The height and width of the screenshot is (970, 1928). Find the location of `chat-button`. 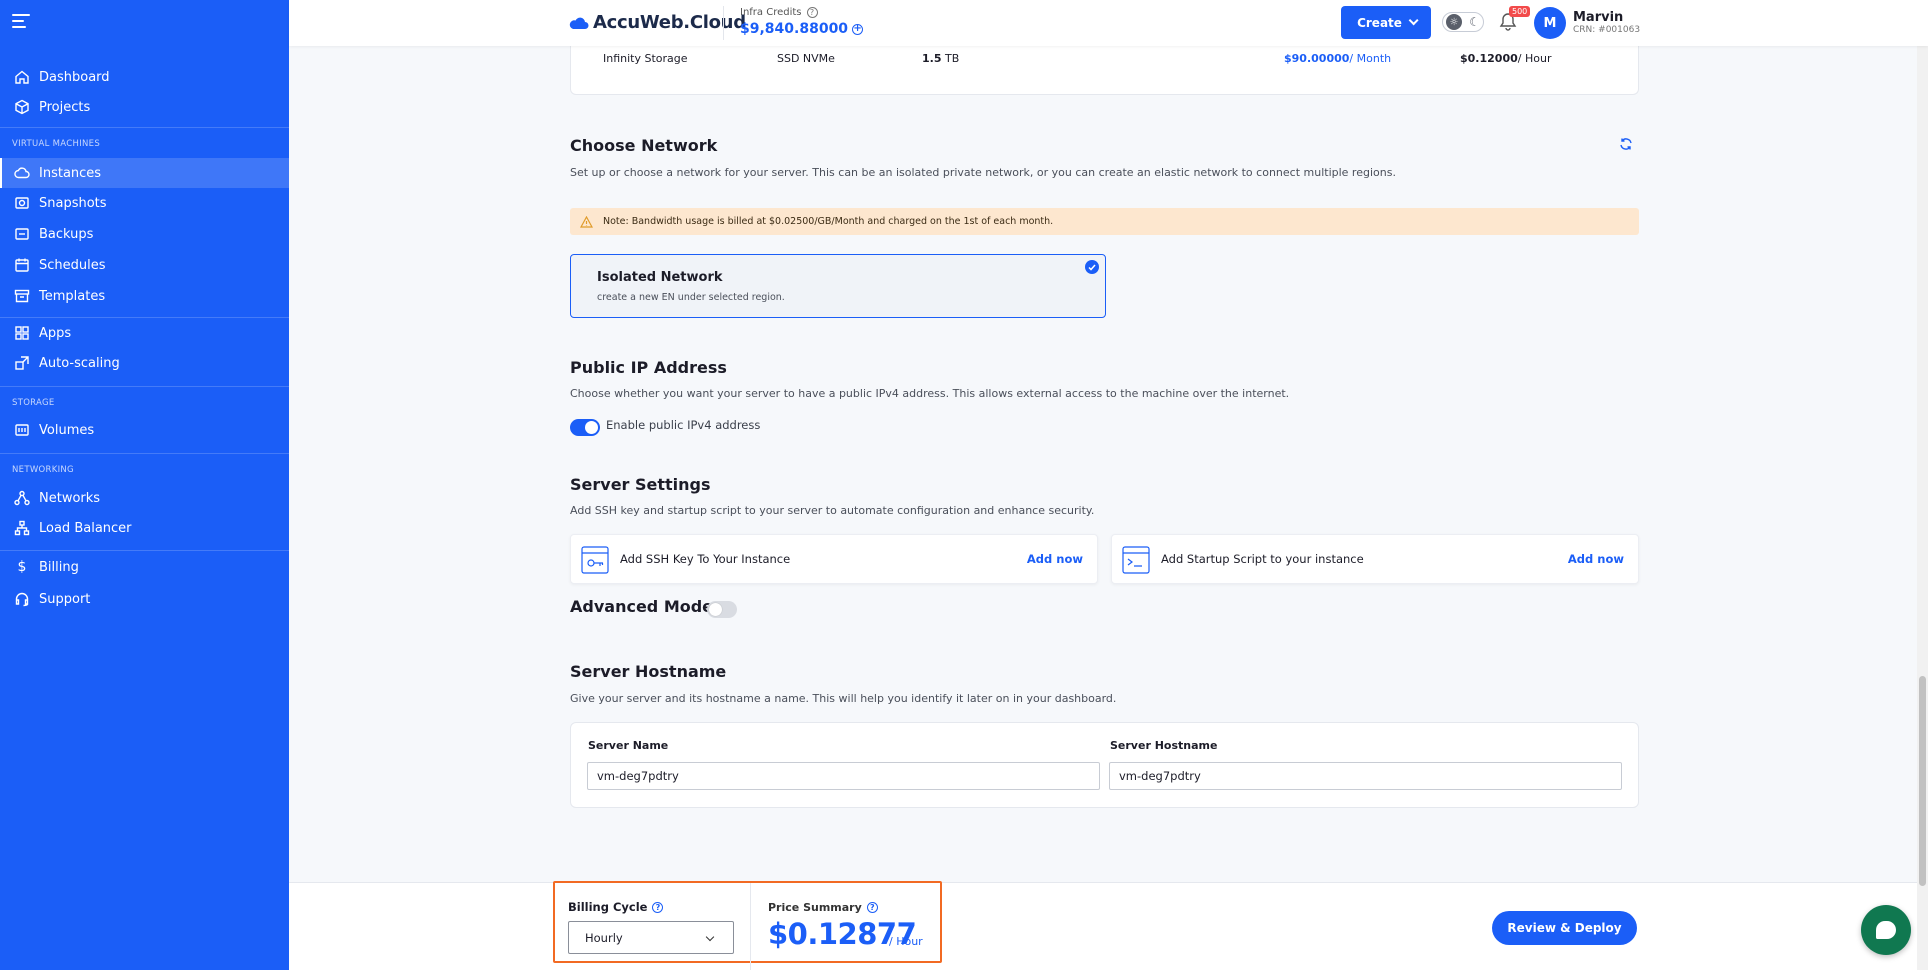

chat-button is located at coordinates (1886, 930).